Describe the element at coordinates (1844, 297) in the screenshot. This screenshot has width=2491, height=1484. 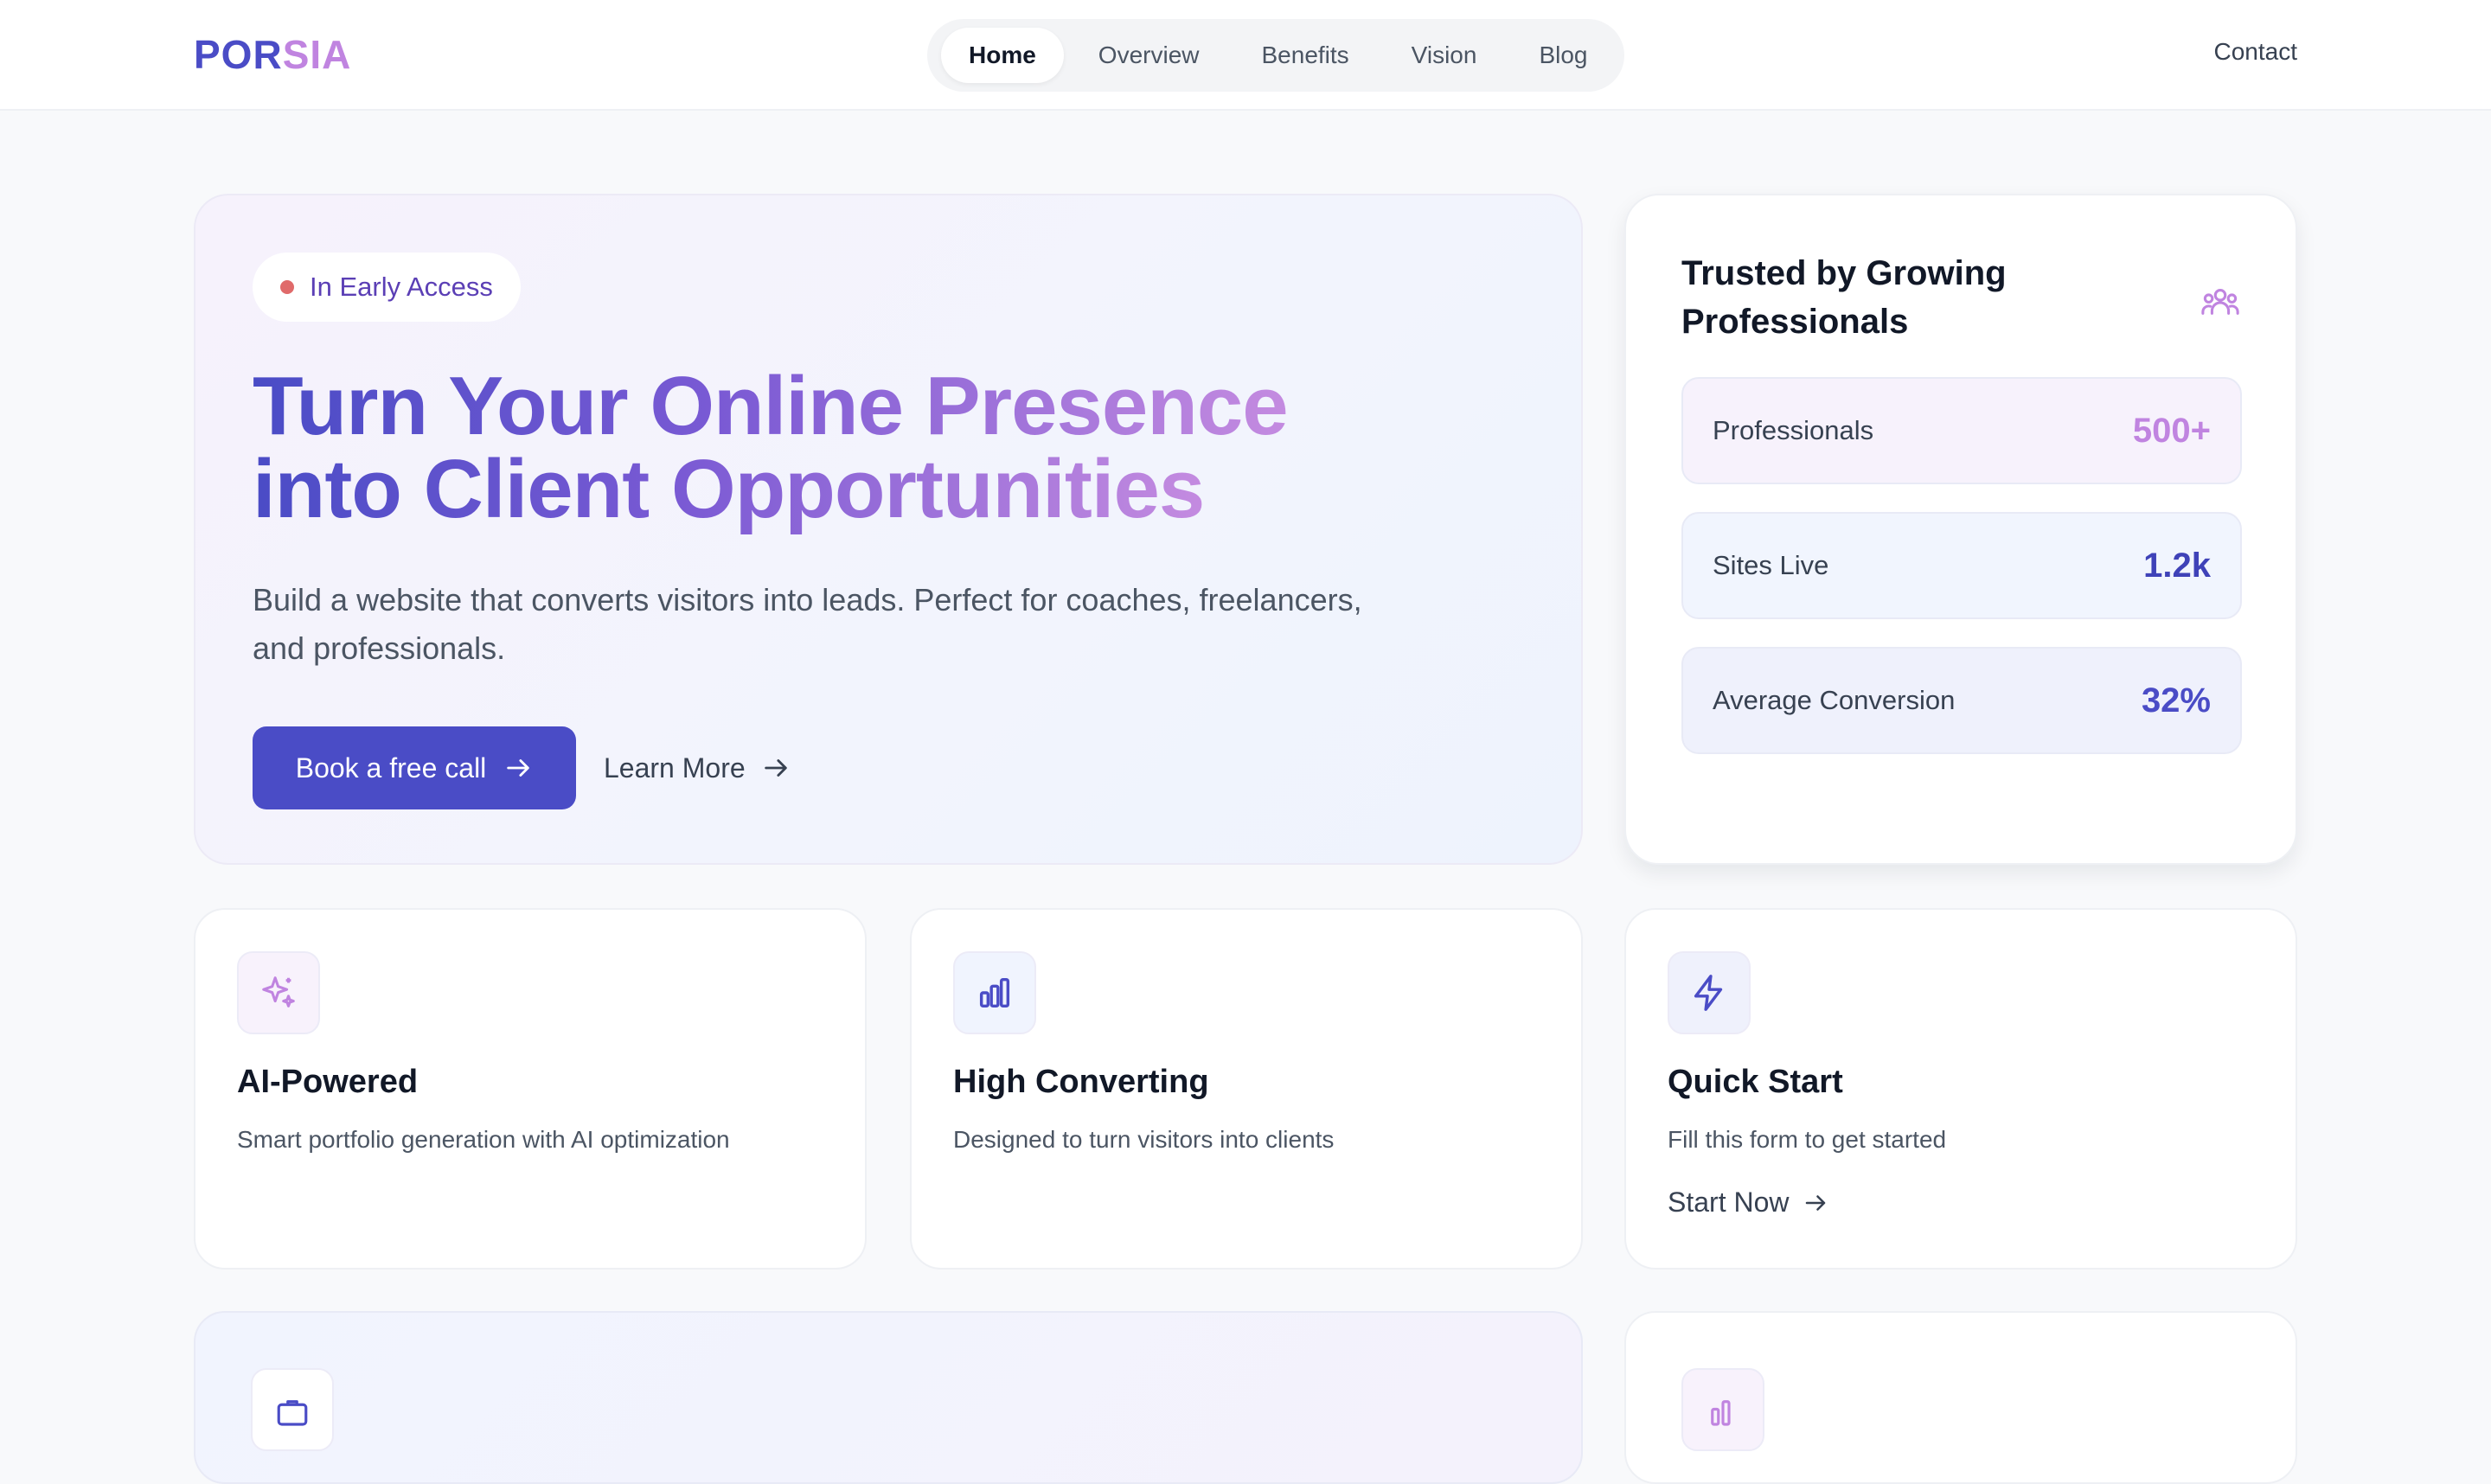
I see `stats-title: Trusted by Growing Professionals` at that location.